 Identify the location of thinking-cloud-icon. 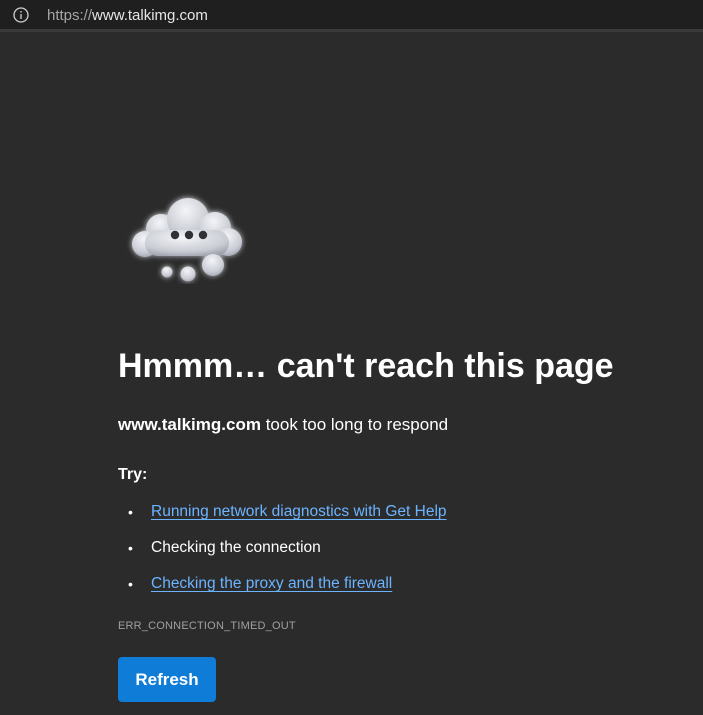
(187, 240).